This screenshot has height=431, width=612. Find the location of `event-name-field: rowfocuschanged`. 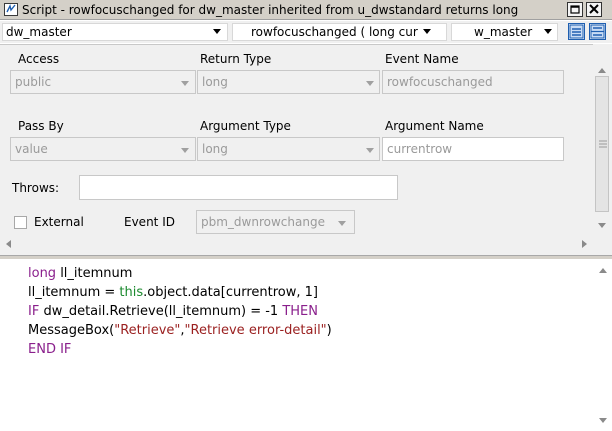

event-name-field: rowfocuschanged is located at coordinates (473, 82).